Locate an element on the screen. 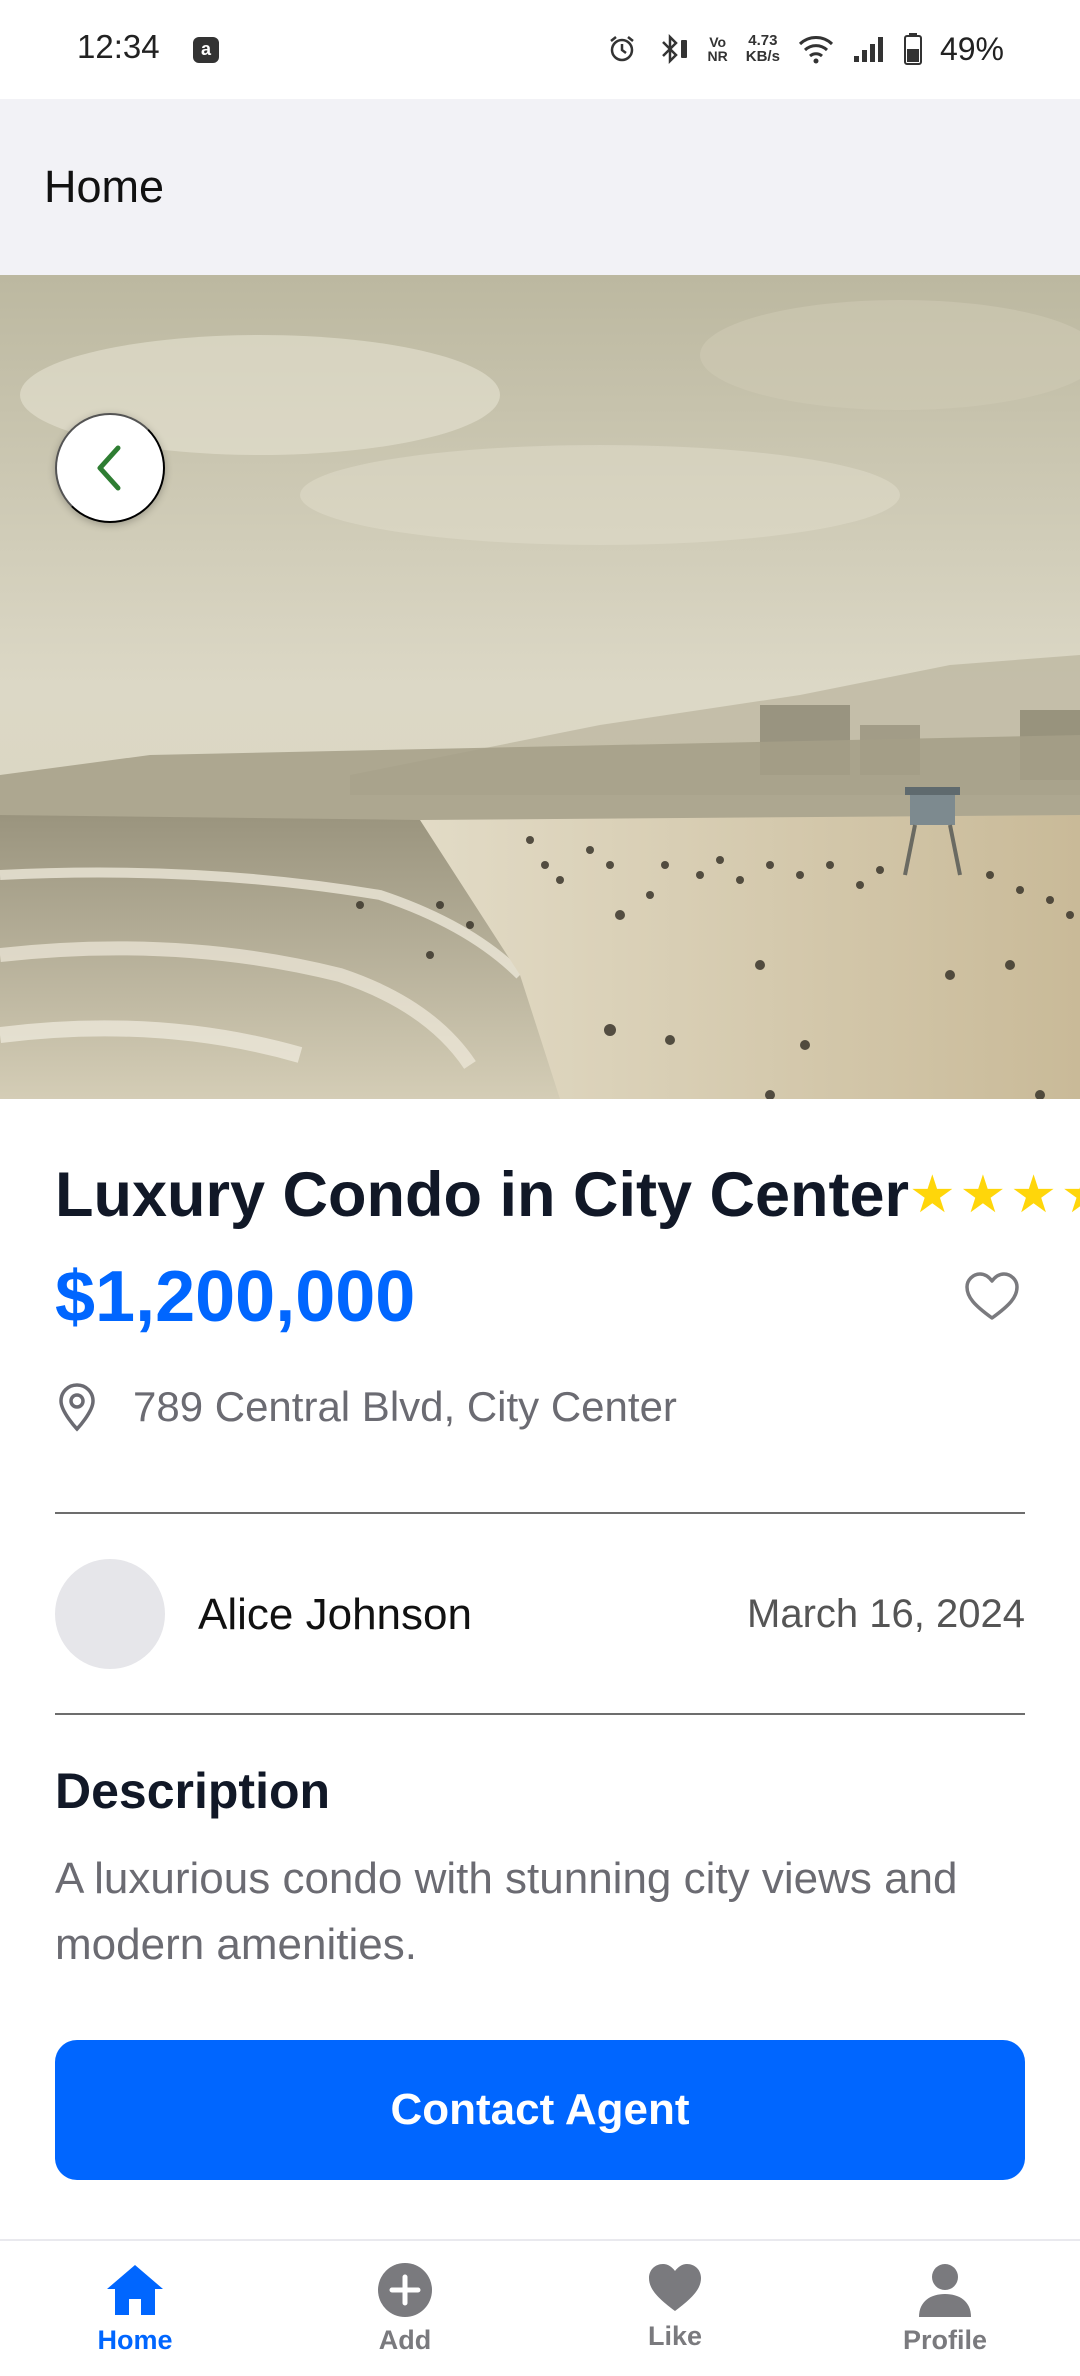 This screenshot has width=1080, height=2376. app-header: Home is located at coordinates (540, 187).